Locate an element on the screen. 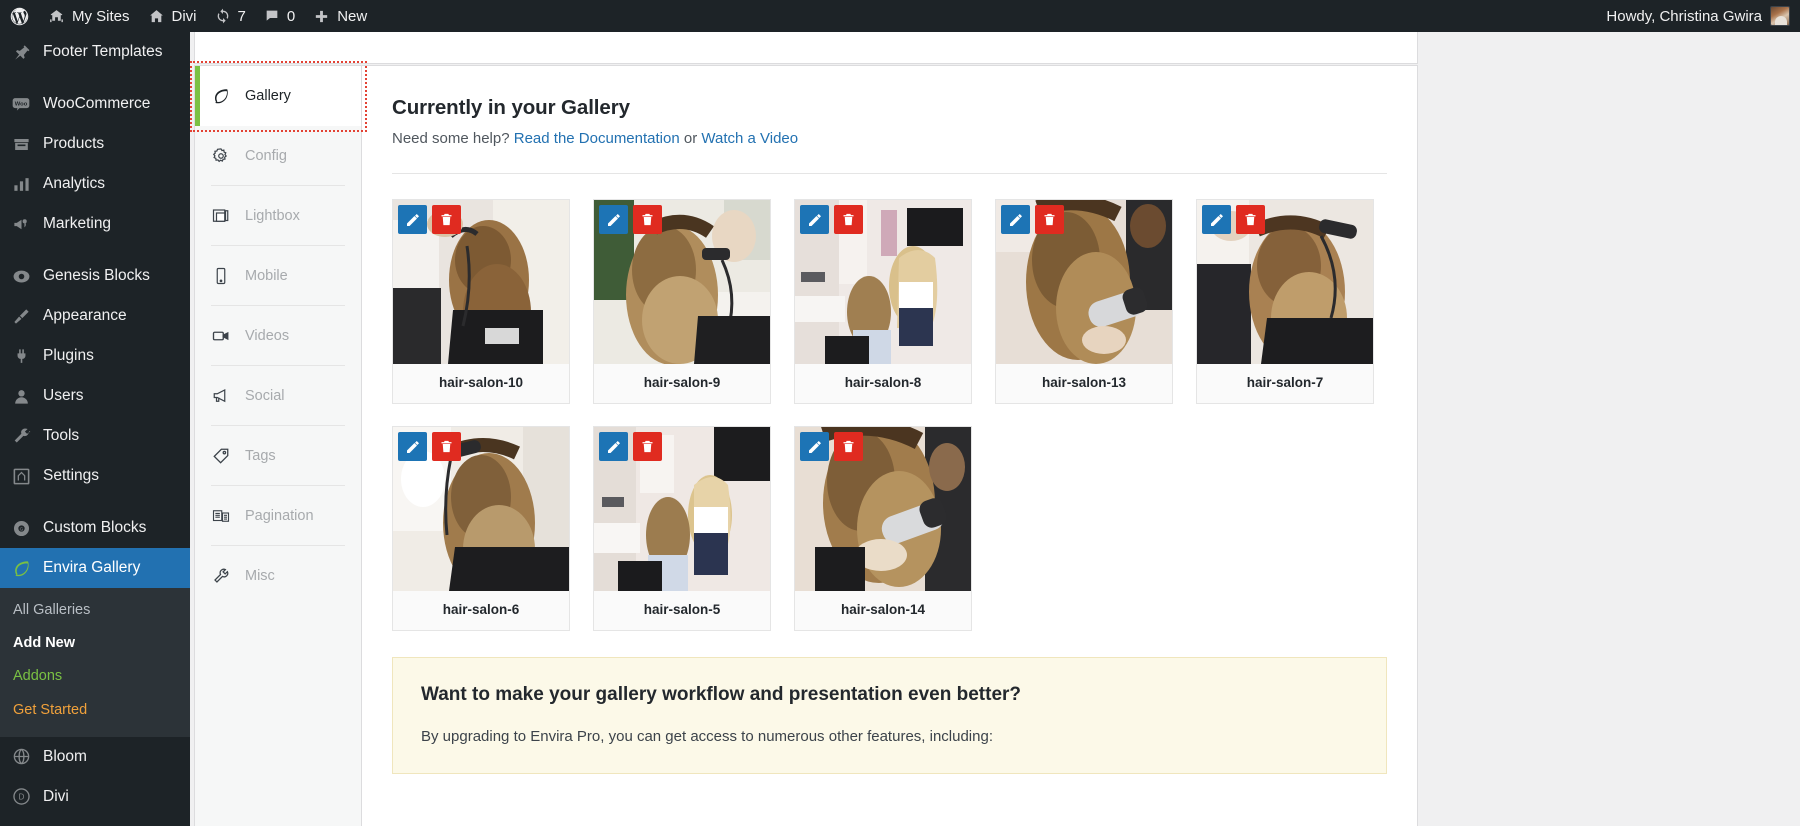 The height and width of the screenshot is (826, 1800). sidebar-item-tools: Tools is located at coordinates (95, 436).